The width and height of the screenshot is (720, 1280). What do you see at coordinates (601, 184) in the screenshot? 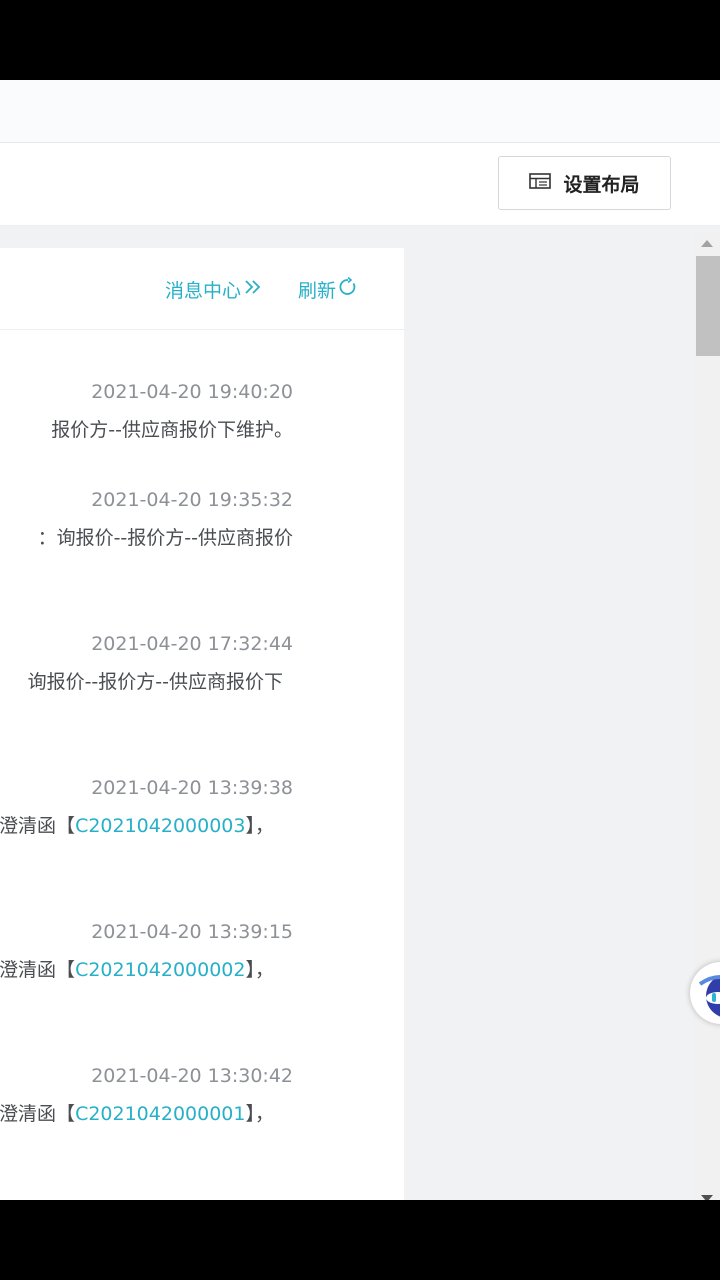
I see `layout-settings-label: 设置布局` at bounding box center [601, 184].